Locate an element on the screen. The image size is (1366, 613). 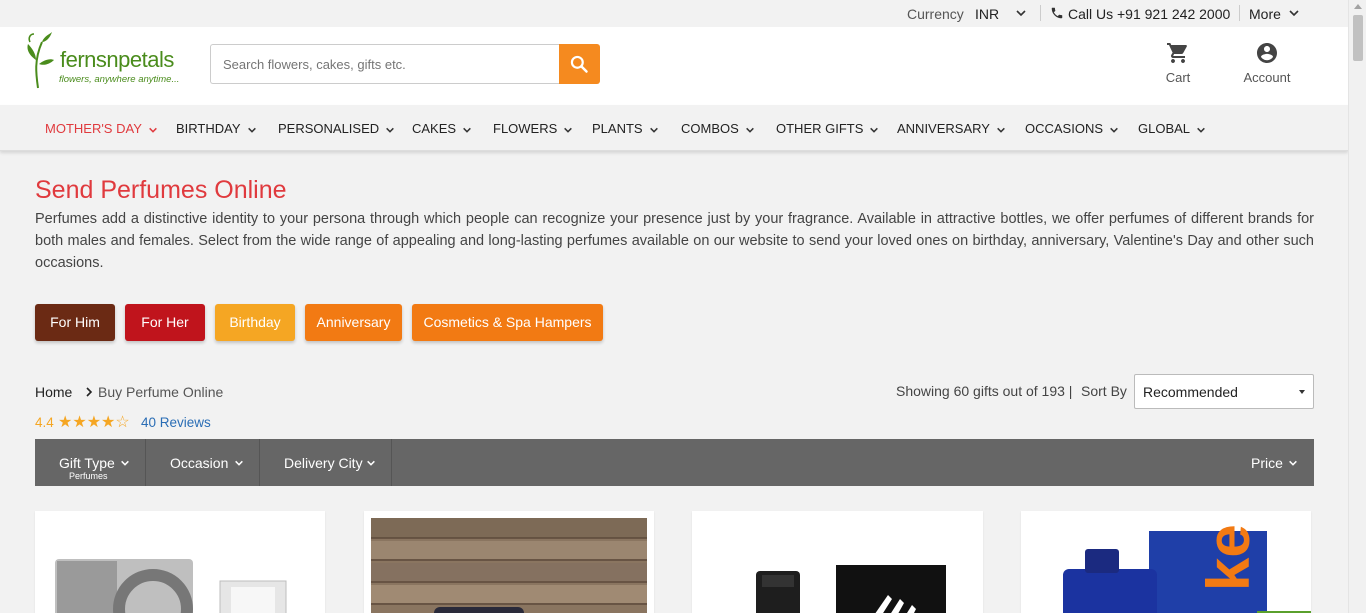
breadcrumb-home: Home is located at coordinates (53, 392).